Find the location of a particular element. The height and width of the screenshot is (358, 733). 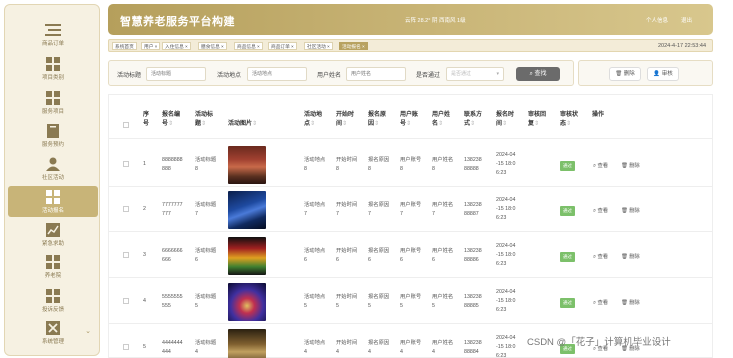

sidebar-item-2: 项目类别 is located at coordinates (53, 68).